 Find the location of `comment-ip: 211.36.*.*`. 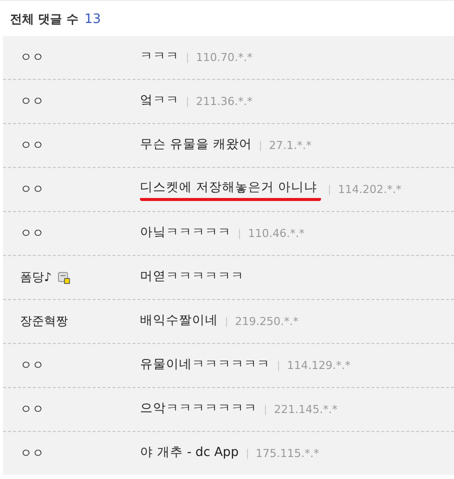

comment-ip: 211.36.*.* is located at coordinates (224, 101).